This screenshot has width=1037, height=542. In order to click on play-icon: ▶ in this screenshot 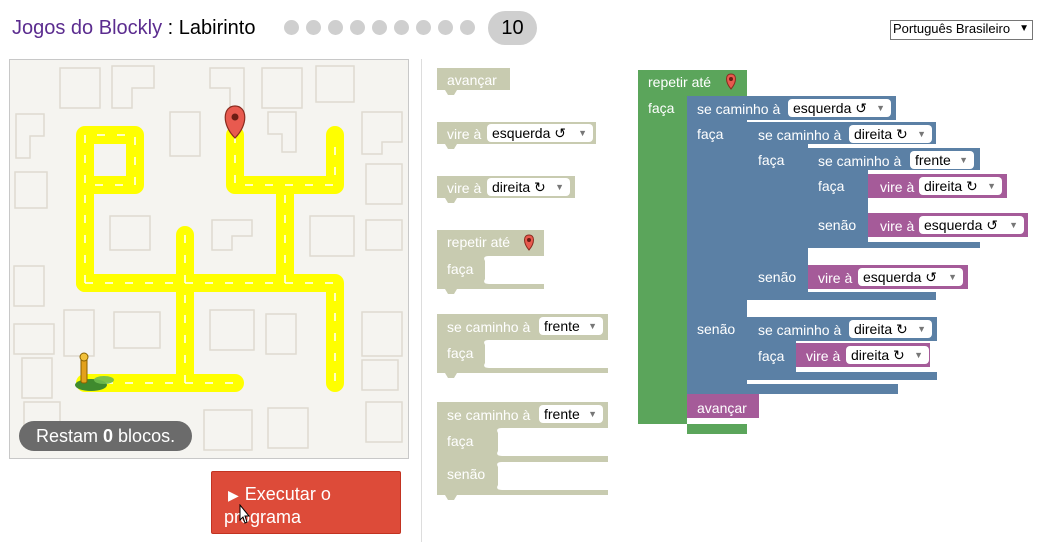, I will do `click(233, 495)`.